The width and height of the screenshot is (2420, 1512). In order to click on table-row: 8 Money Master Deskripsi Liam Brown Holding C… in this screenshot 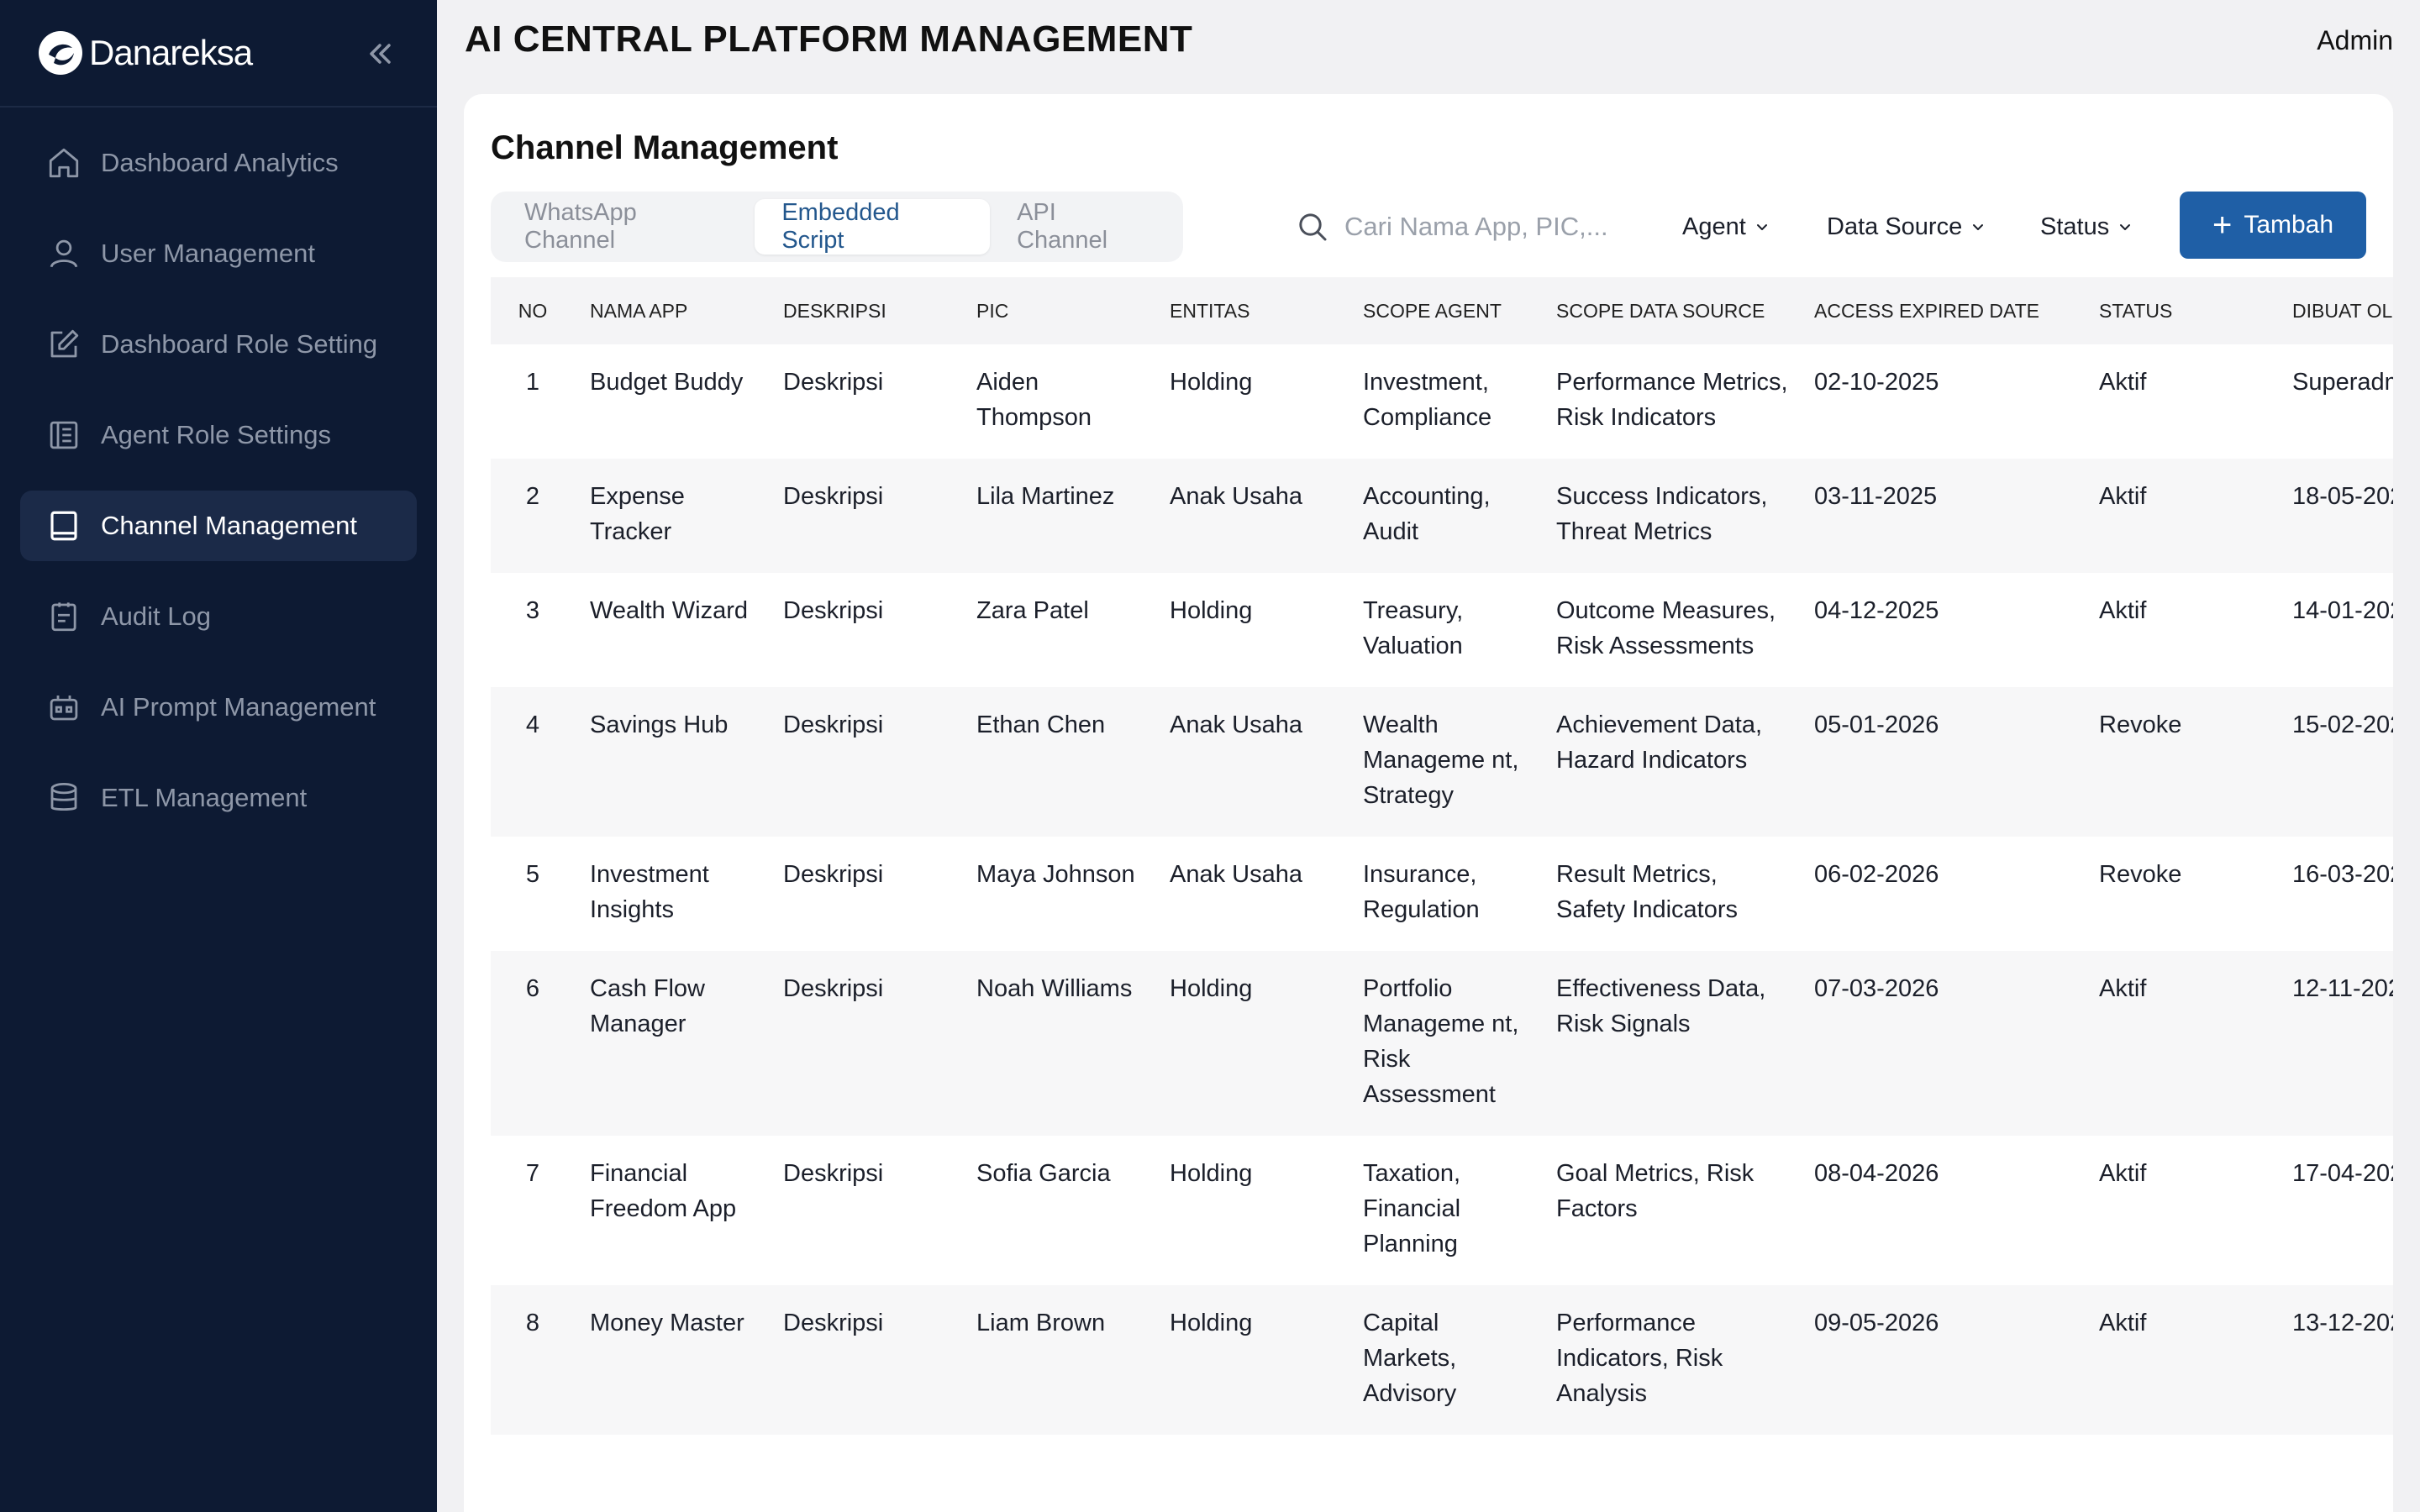, I will do `click(1442, 1360)`.